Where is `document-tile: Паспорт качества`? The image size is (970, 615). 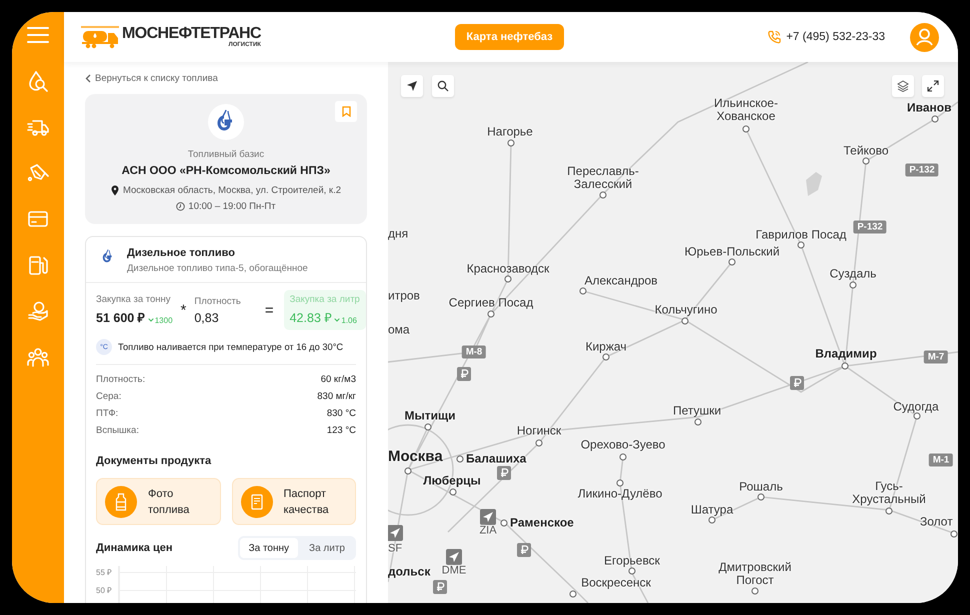 document-tile: Паспорт качества is located at coordinates (294, 501).